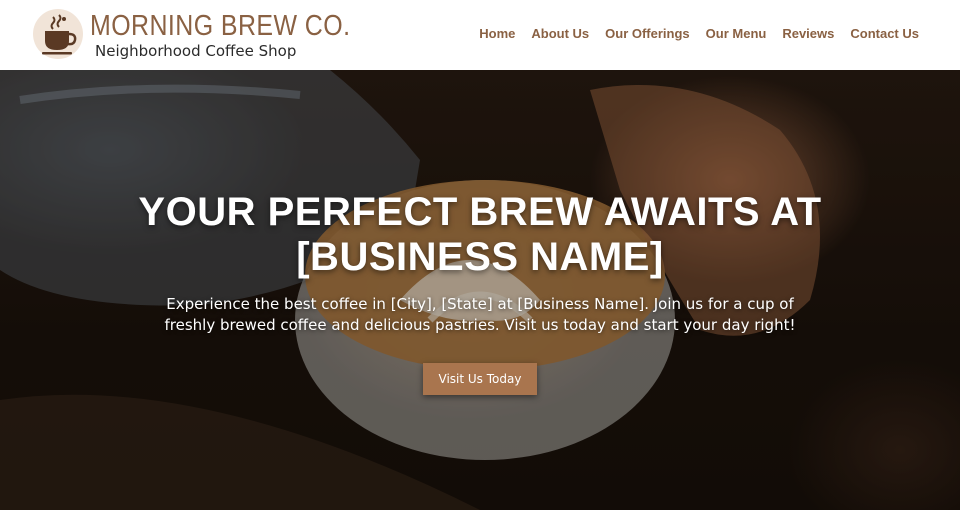  What do you see at coordinates (480, 379) in the screenshot?
I see `visit-us-button: Visit Us Today` at bounding box center [480, 379].